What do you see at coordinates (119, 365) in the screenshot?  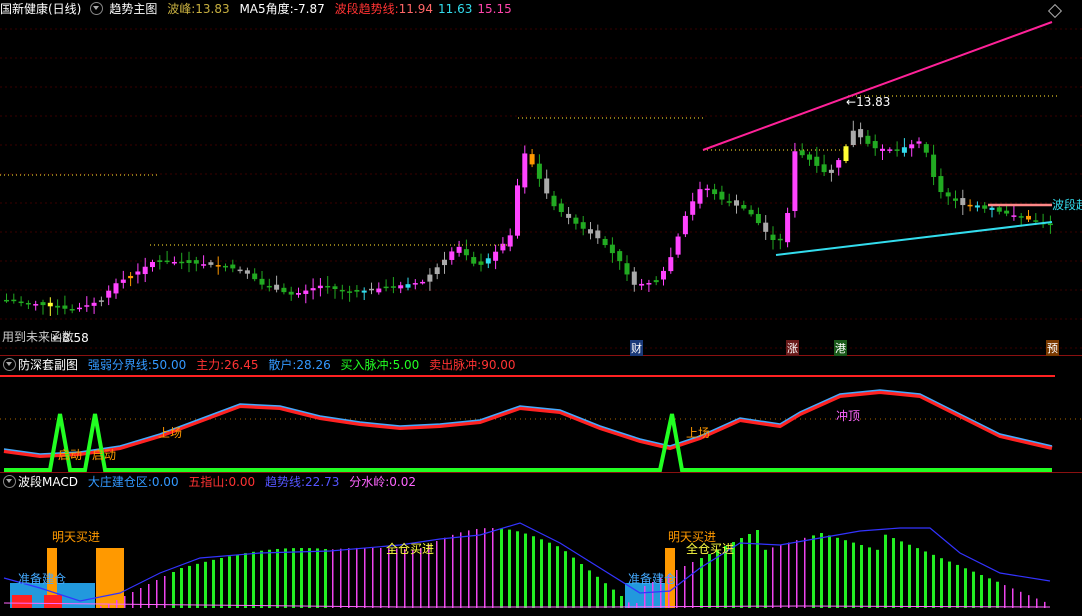 I see `strength-label: 强弱分界线:` at bounding box center [119, 365].